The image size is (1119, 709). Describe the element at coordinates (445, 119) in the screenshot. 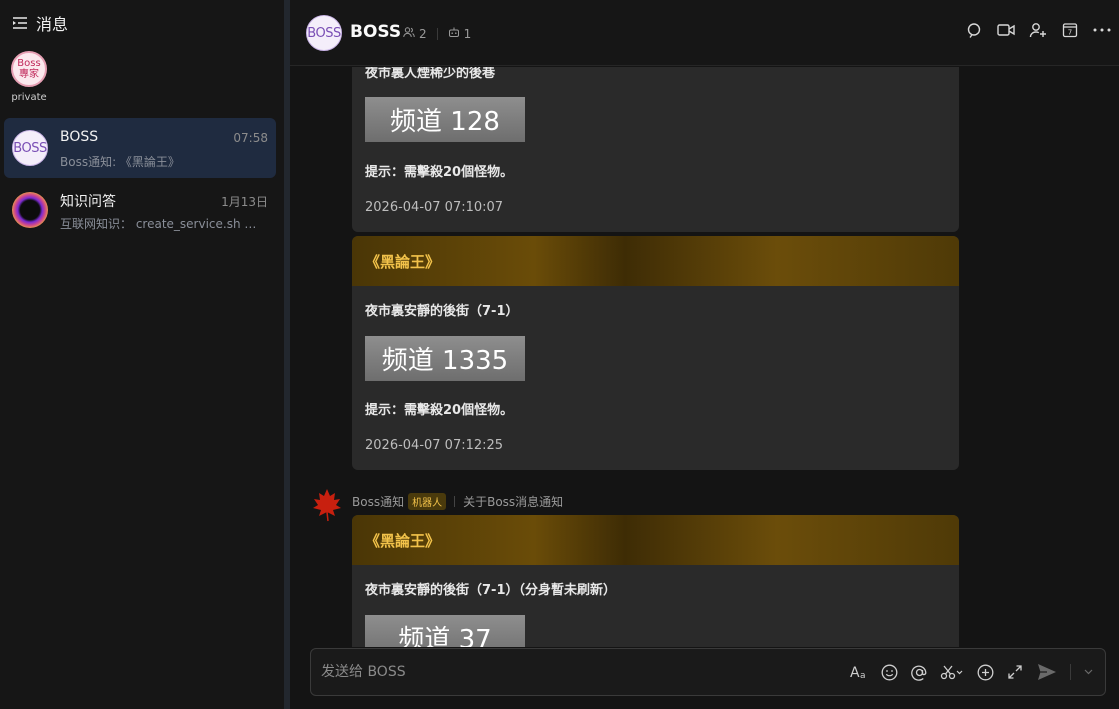

I see `card-channel: 频道 128` at that location.